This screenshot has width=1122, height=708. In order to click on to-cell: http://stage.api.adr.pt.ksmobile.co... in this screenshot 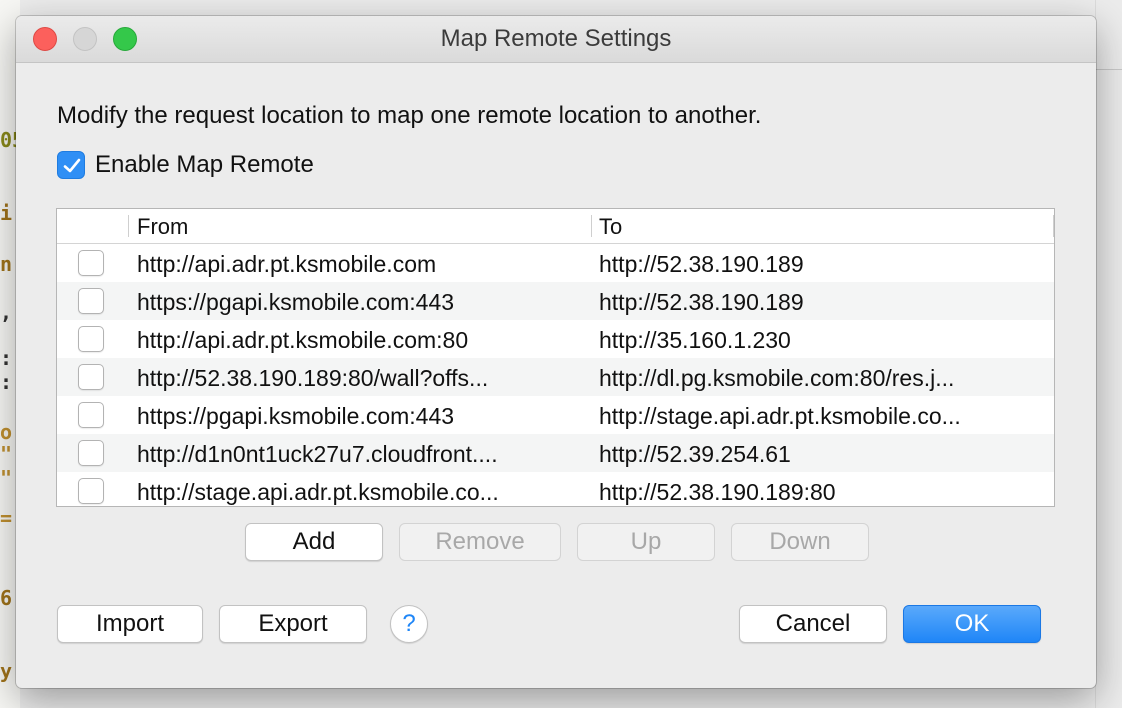, I will do `click(780, 416)`.